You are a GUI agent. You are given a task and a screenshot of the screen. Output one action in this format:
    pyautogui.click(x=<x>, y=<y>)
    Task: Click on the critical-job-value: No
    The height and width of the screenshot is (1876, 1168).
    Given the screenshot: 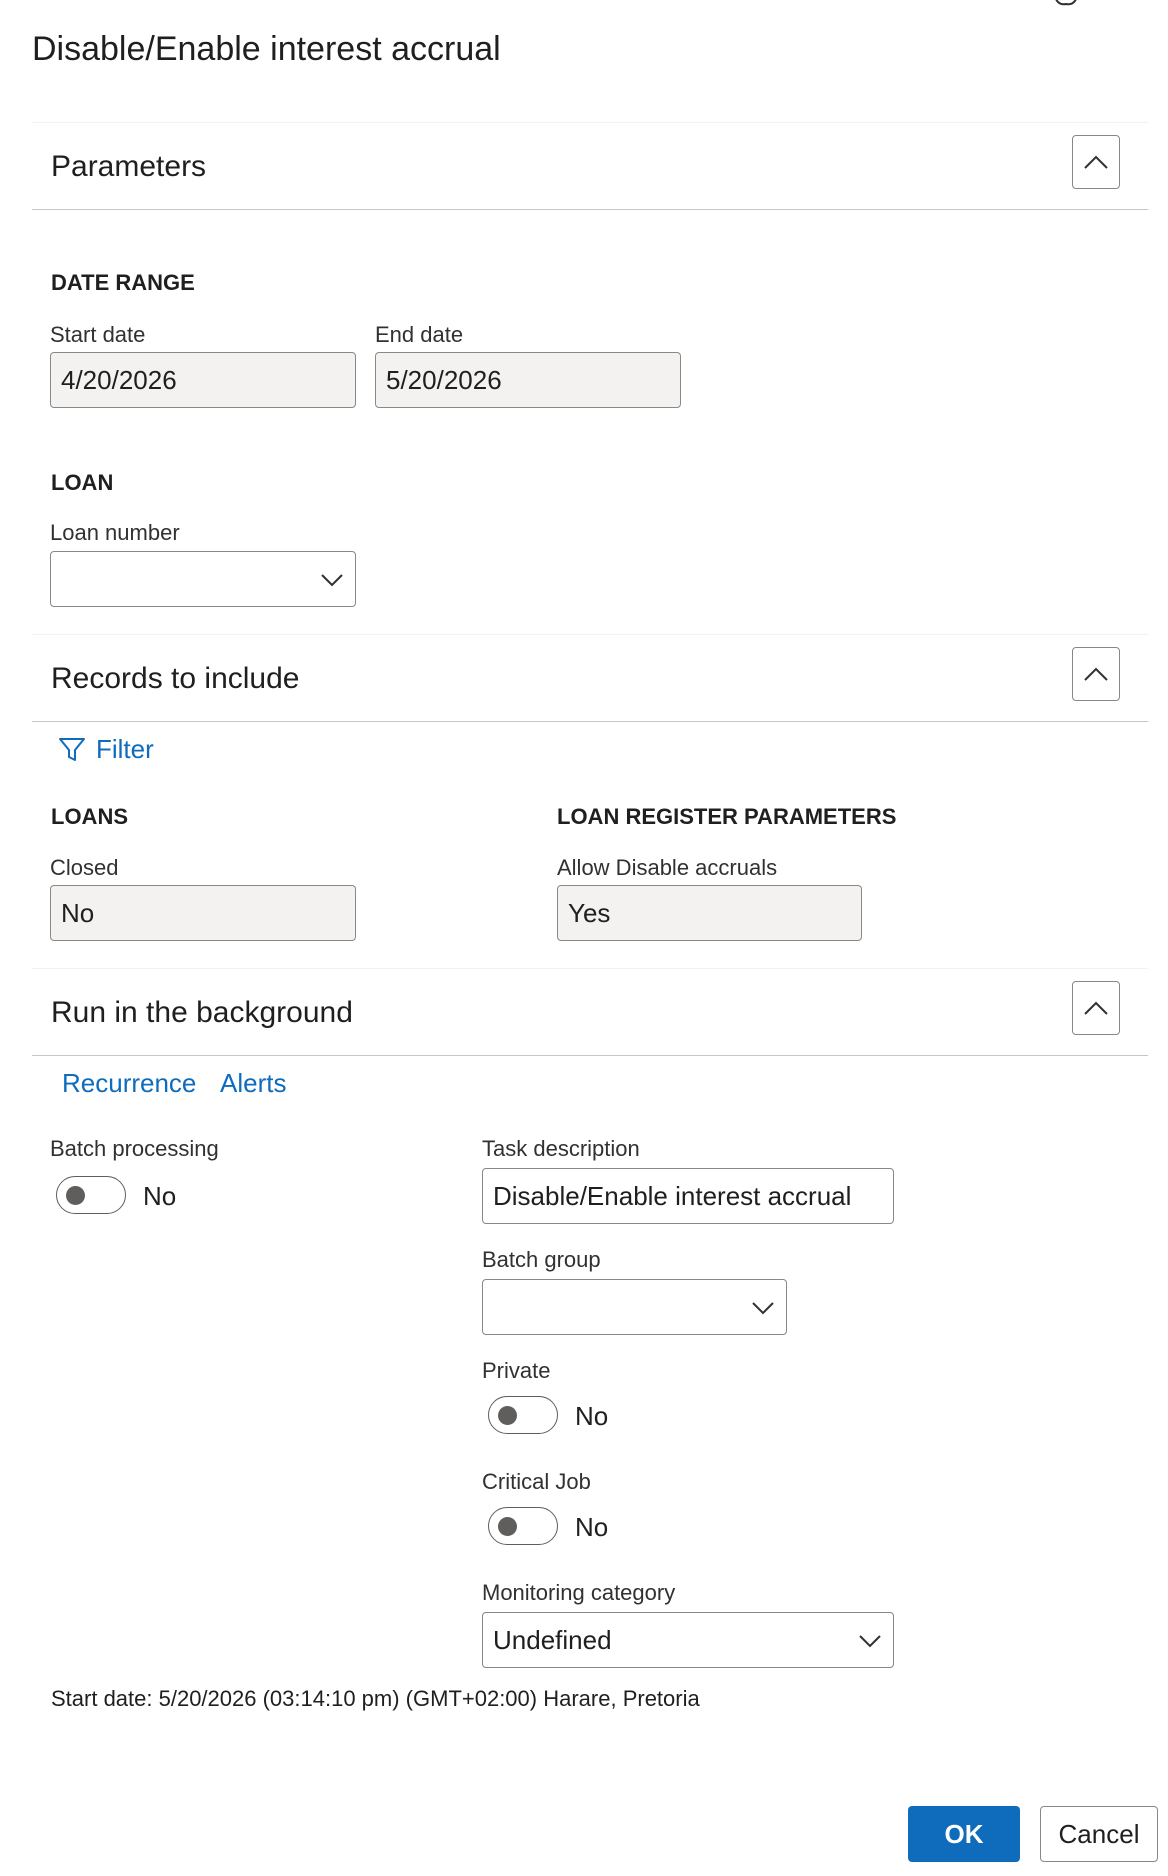 What is the action you would take?
    pyautogui.click(x=592, y=1527)
    